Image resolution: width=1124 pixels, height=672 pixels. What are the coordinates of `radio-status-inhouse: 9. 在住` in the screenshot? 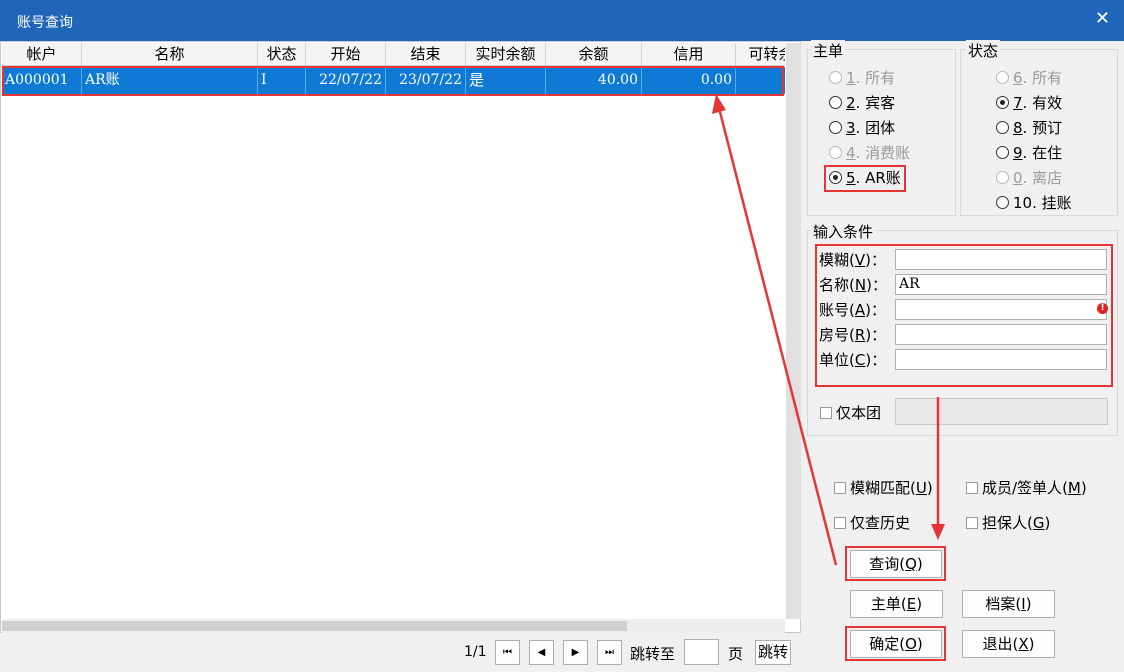 It's located at (1029, 153).